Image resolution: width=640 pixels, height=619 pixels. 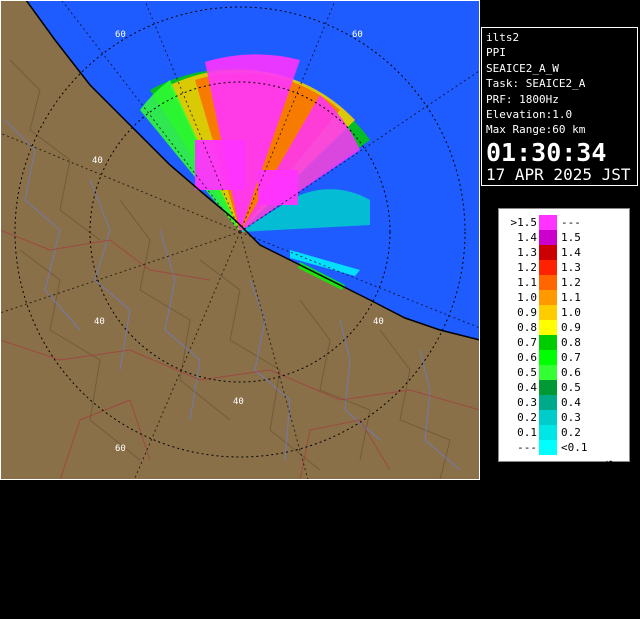 I want to click on legend-row: 1.4 1.5, so click(x=564, y=237).